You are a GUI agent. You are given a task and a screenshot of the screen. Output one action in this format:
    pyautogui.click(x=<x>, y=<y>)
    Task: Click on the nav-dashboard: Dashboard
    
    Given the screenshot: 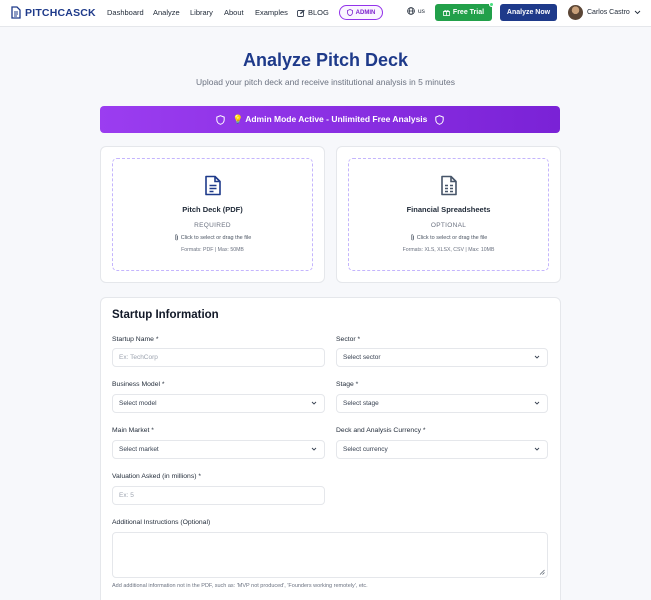 What is the action you would take?
    pyautogui.click(x=125, y=12)
    